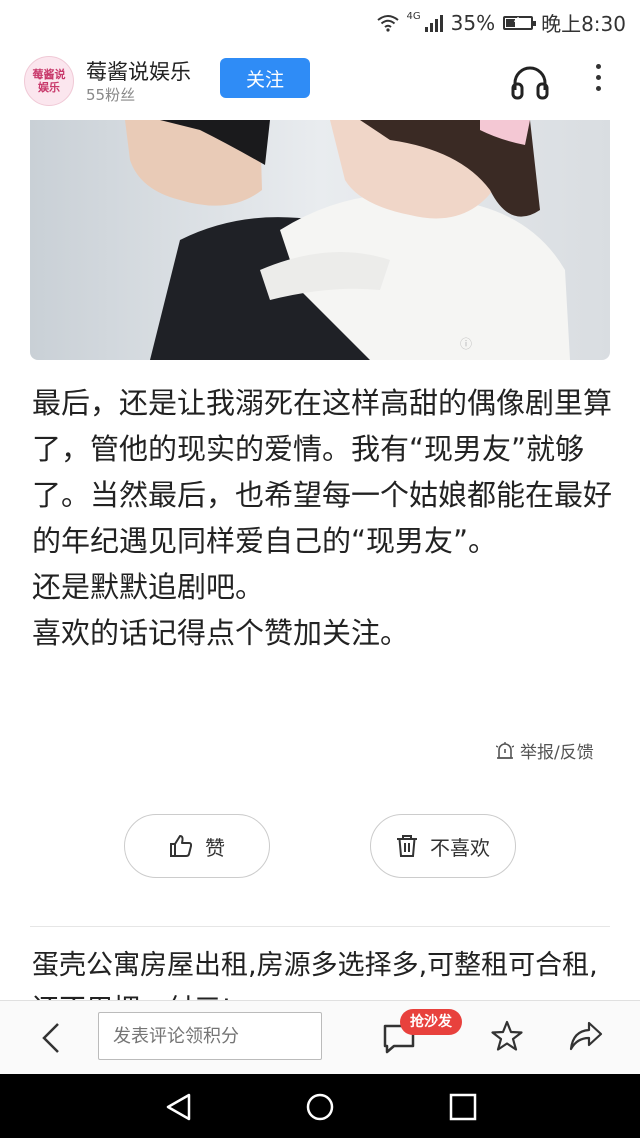 This screenshot has width=640, height=1138. I want to click on wifi-icon, so click(387, 23).